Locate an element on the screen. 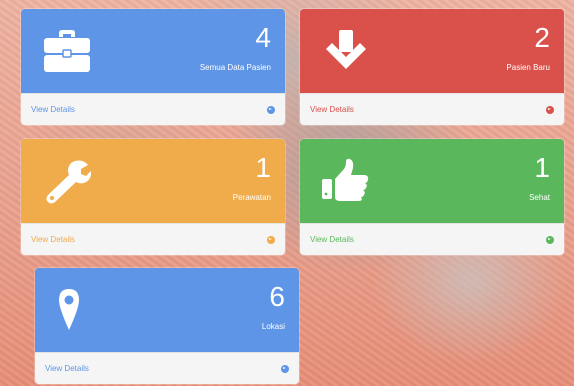  panel-location: 6 Lokasi View Details is located at coordinates (167, 326).